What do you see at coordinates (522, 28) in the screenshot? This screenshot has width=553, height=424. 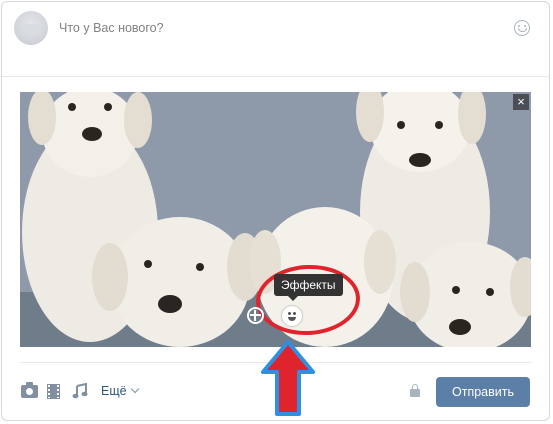 I see `emoji-icon` at bounding box center [522, 28].